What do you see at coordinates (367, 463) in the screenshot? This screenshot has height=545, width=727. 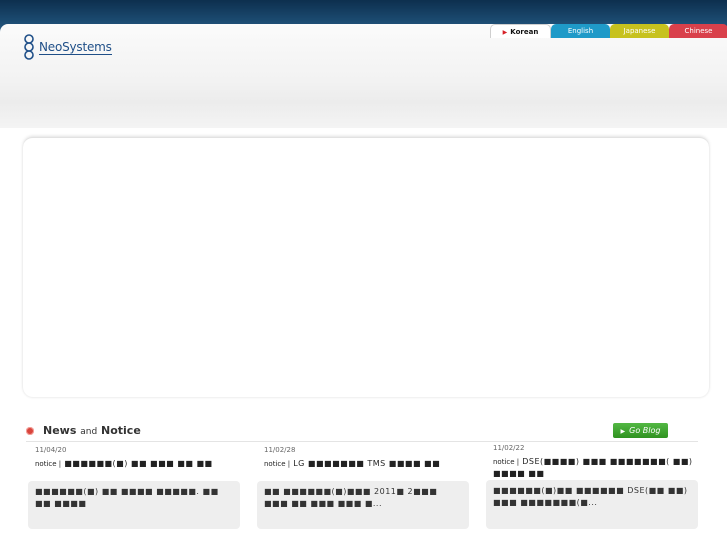 I see `news-headline-text: LG ■■■■■■■ TMS ■■■■ ■■` at bounding box center [367, 463].